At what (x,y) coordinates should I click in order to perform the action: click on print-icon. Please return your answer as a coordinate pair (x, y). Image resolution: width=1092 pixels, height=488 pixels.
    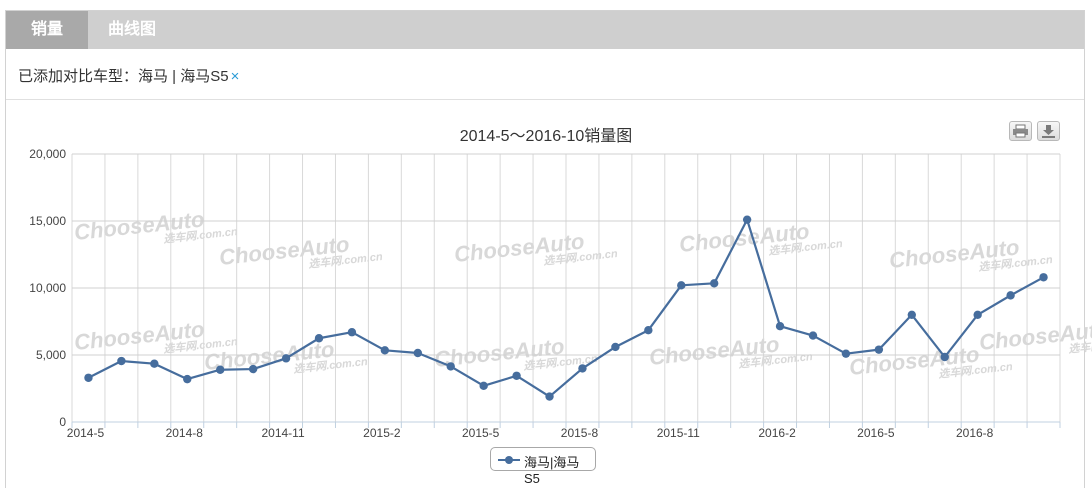
    Looking at the image, I should click on (1020, 131).